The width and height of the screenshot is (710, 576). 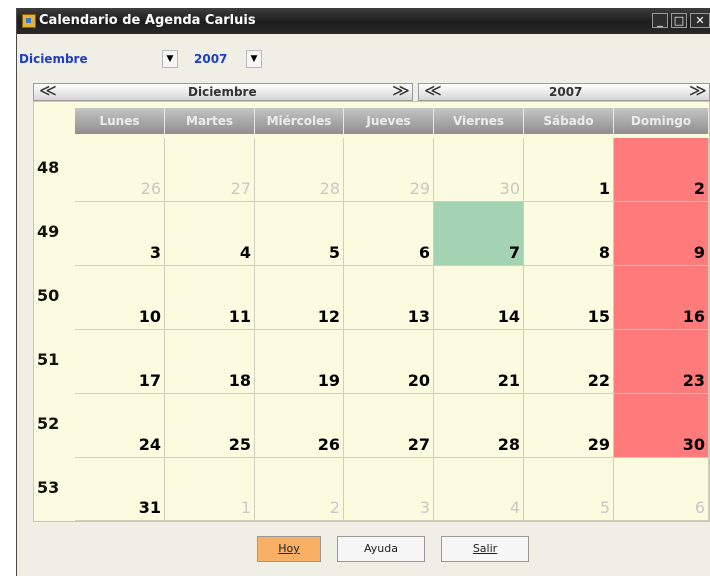 I want to click on day-cell: 10, so click(x=120, y=298).